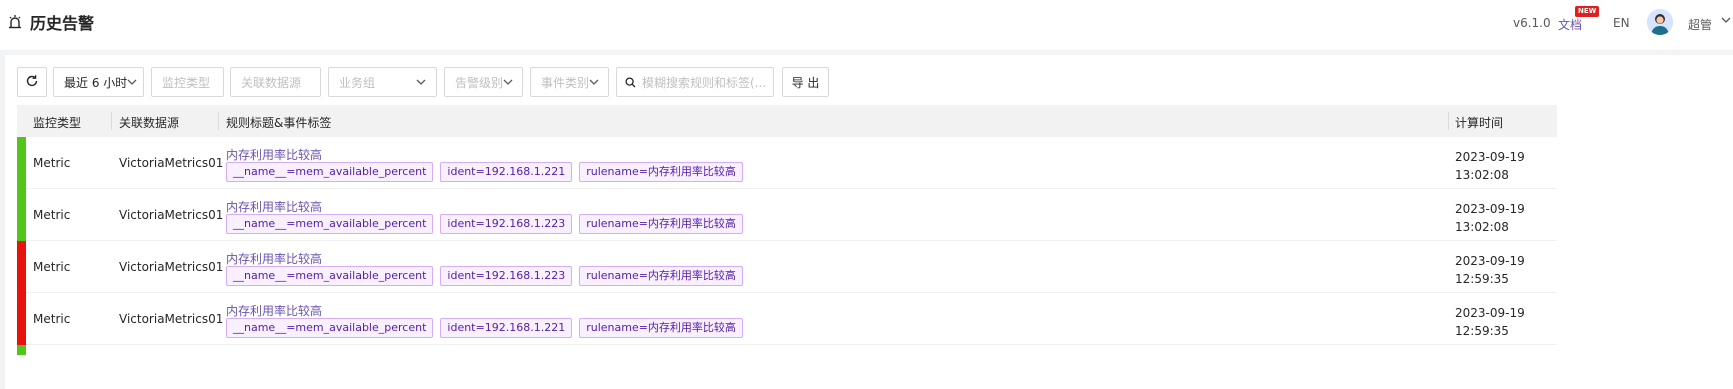  I want to click on column-header-datasource: 关联数据源, so click(149, 123).